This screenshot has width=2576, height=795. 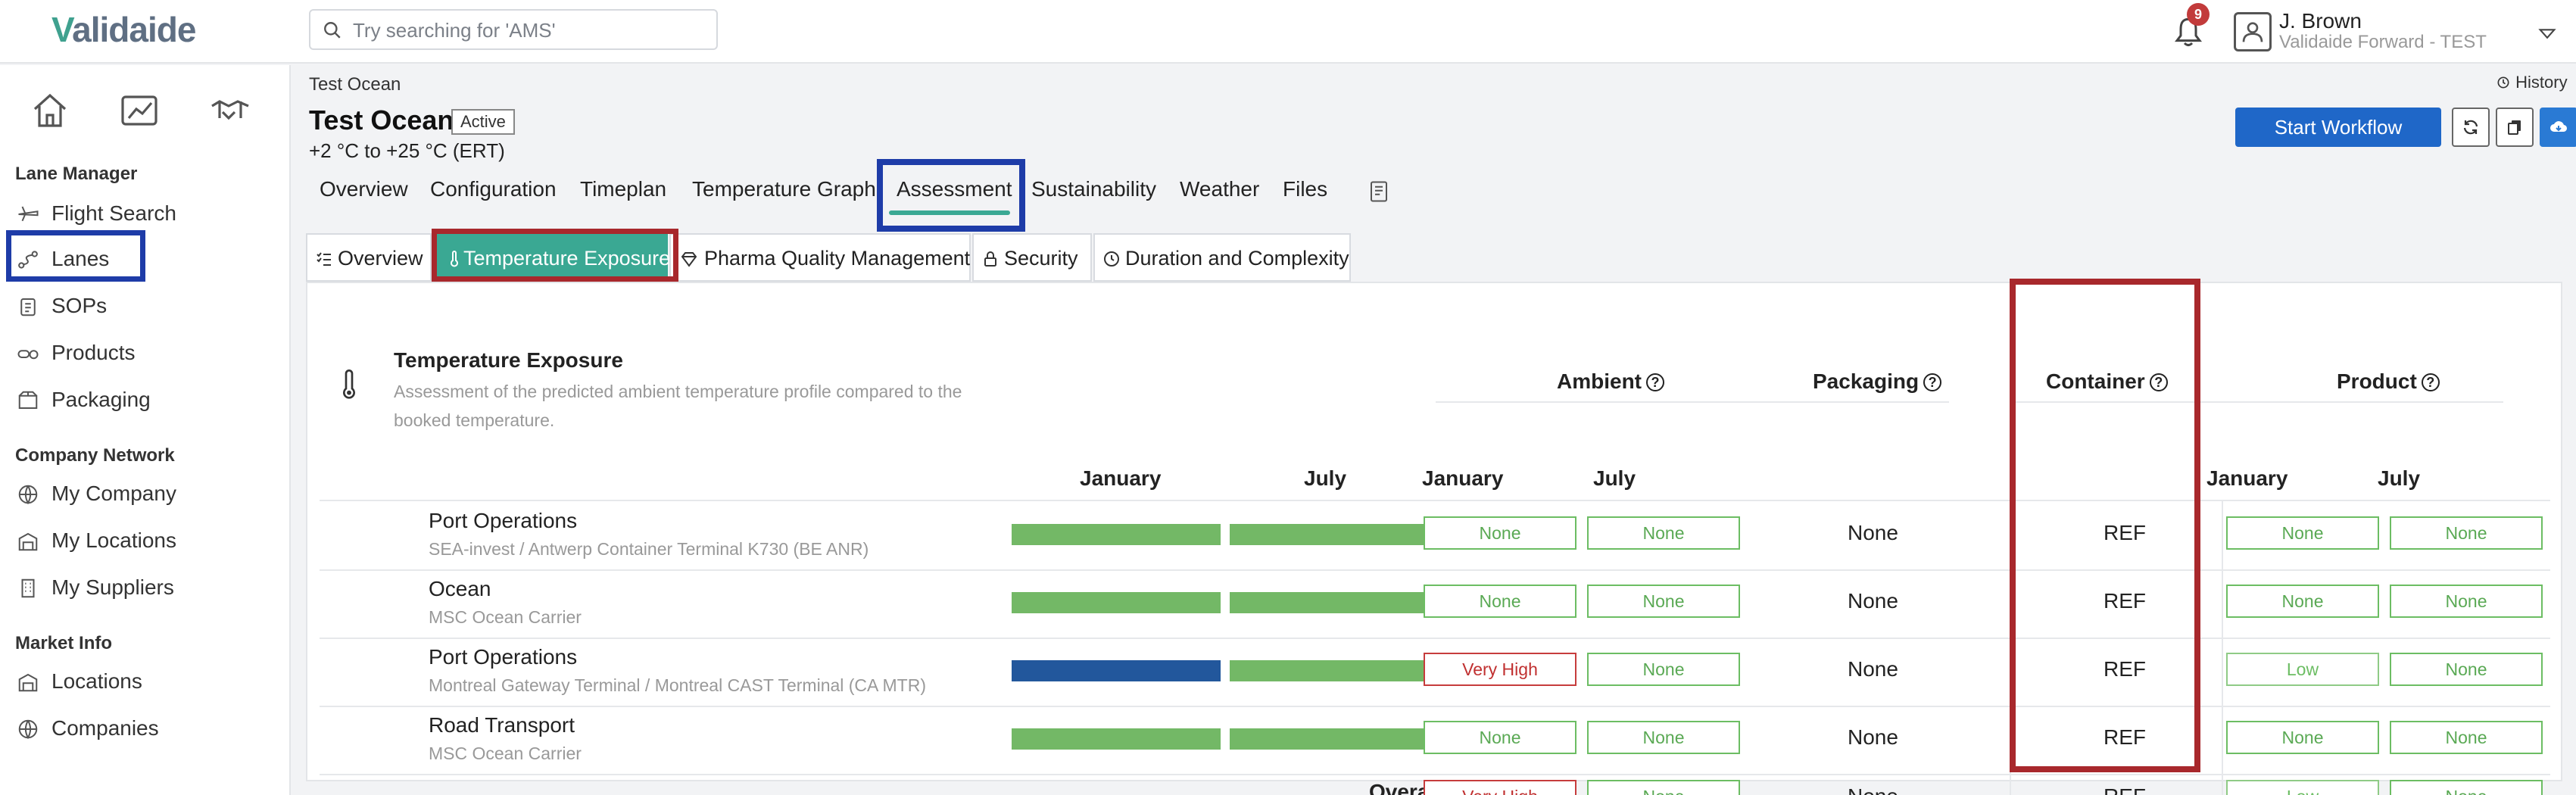 What do you see at coordinates (145, 306) in the screenshot?
I see `sidebar-item-sops: SOPs` at bounding box center [145, 306].